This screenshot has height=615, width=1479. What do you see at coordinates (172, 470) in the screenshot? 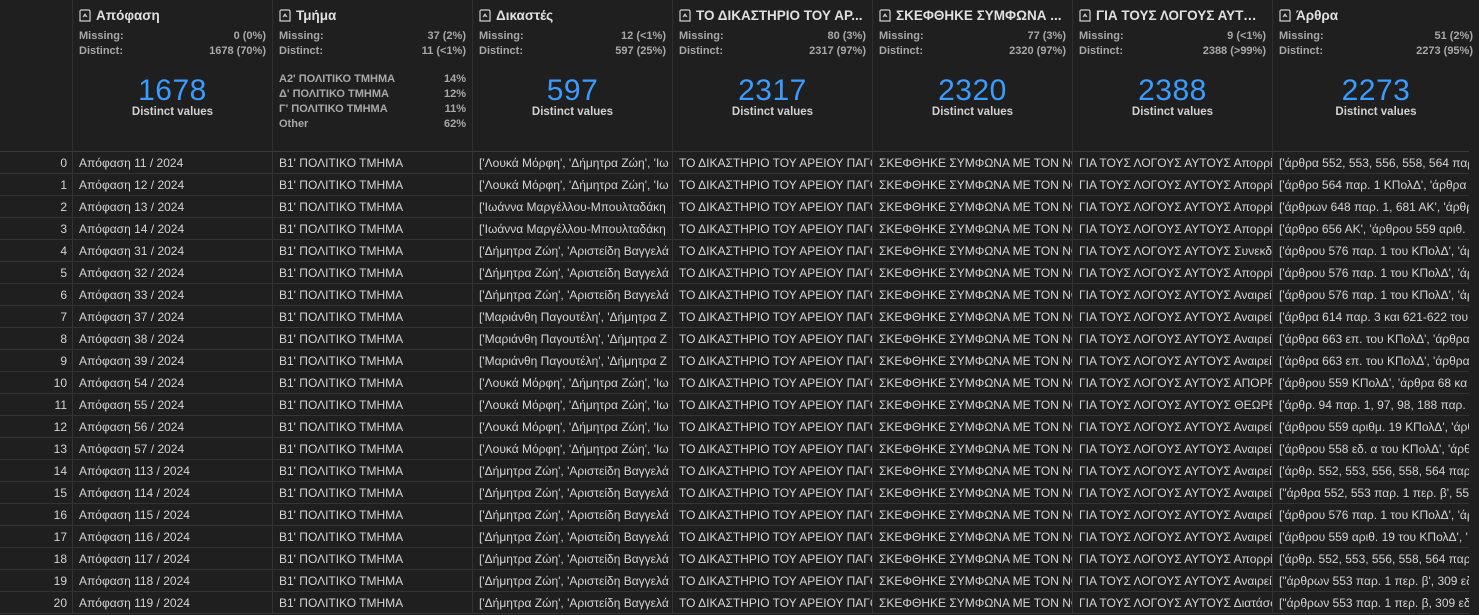
I see `table-cell: Απόφαση 113 / 2024` at bounding box center [172, 470].